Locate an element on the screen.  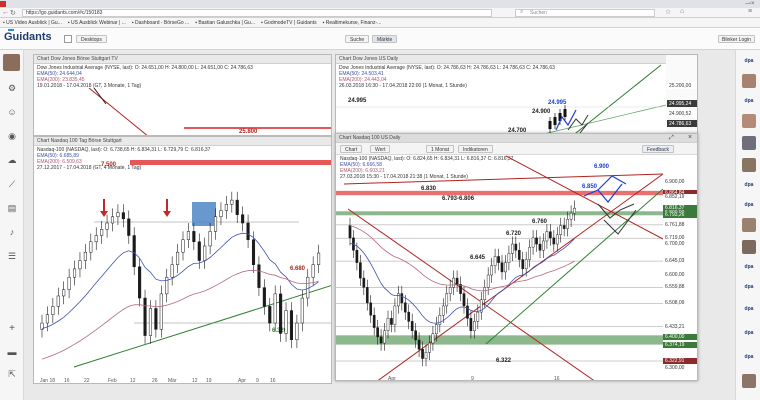
menu-icon: ≡ is located at coordinates (750, 11).